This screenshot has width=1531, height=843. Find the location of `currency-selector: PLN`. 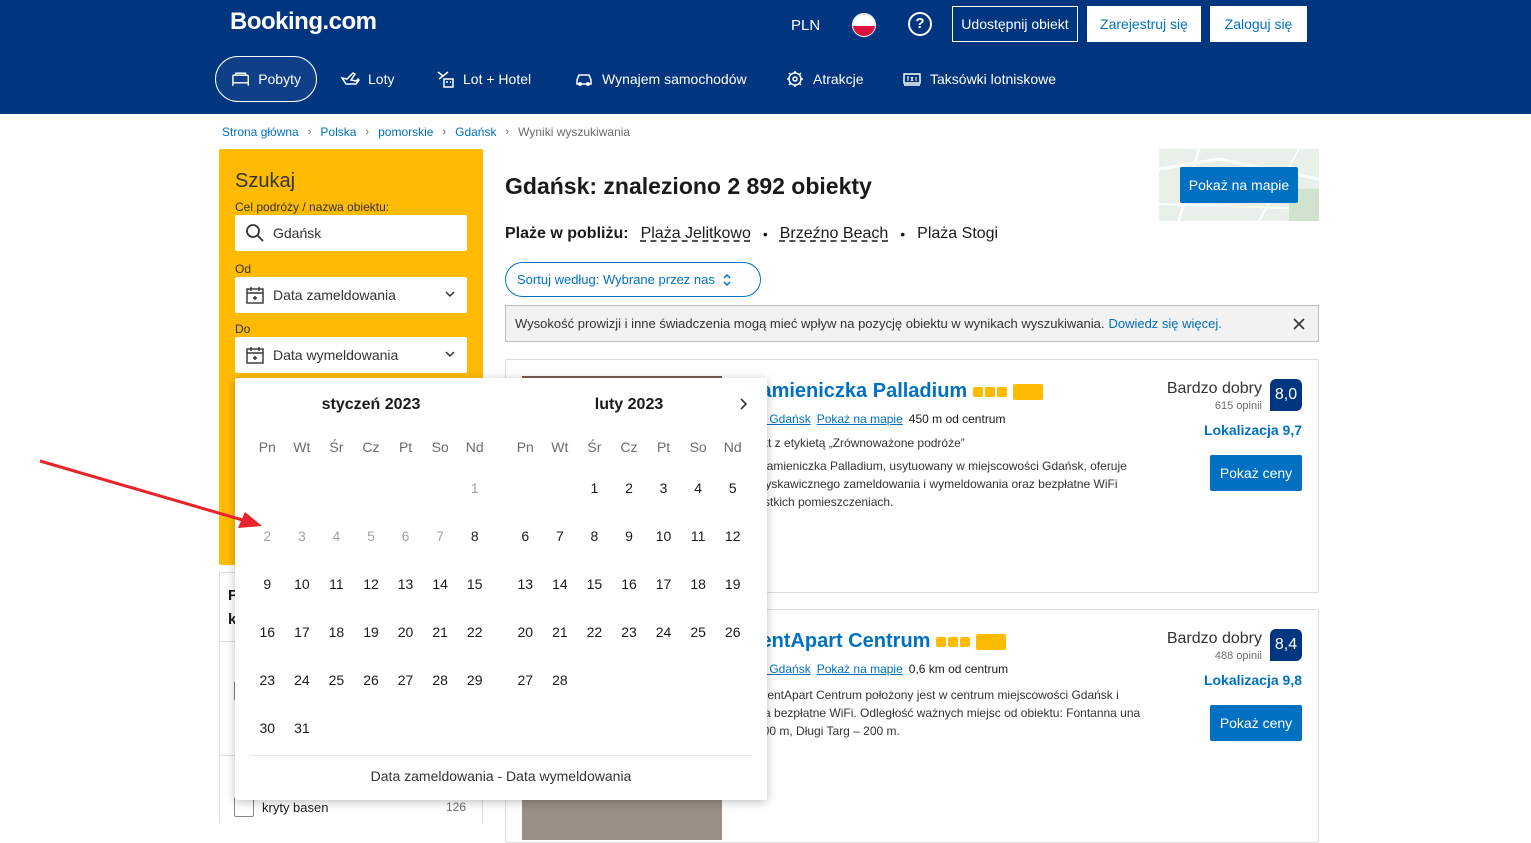

currency-selector: PLN is located at coordinates (805, 25).